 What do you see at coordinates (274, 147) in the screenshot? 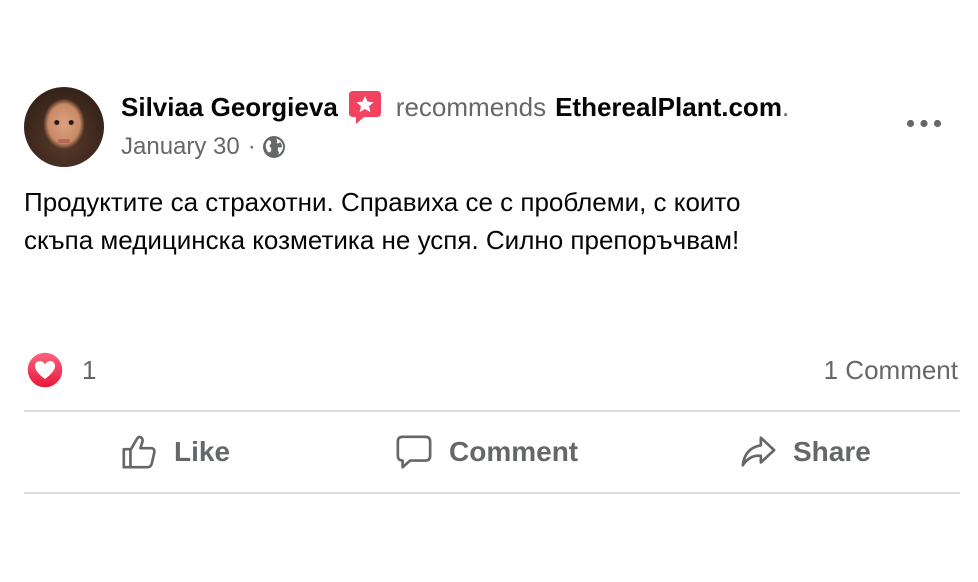
I see `globe-icon` at bounding box center [274, 147].